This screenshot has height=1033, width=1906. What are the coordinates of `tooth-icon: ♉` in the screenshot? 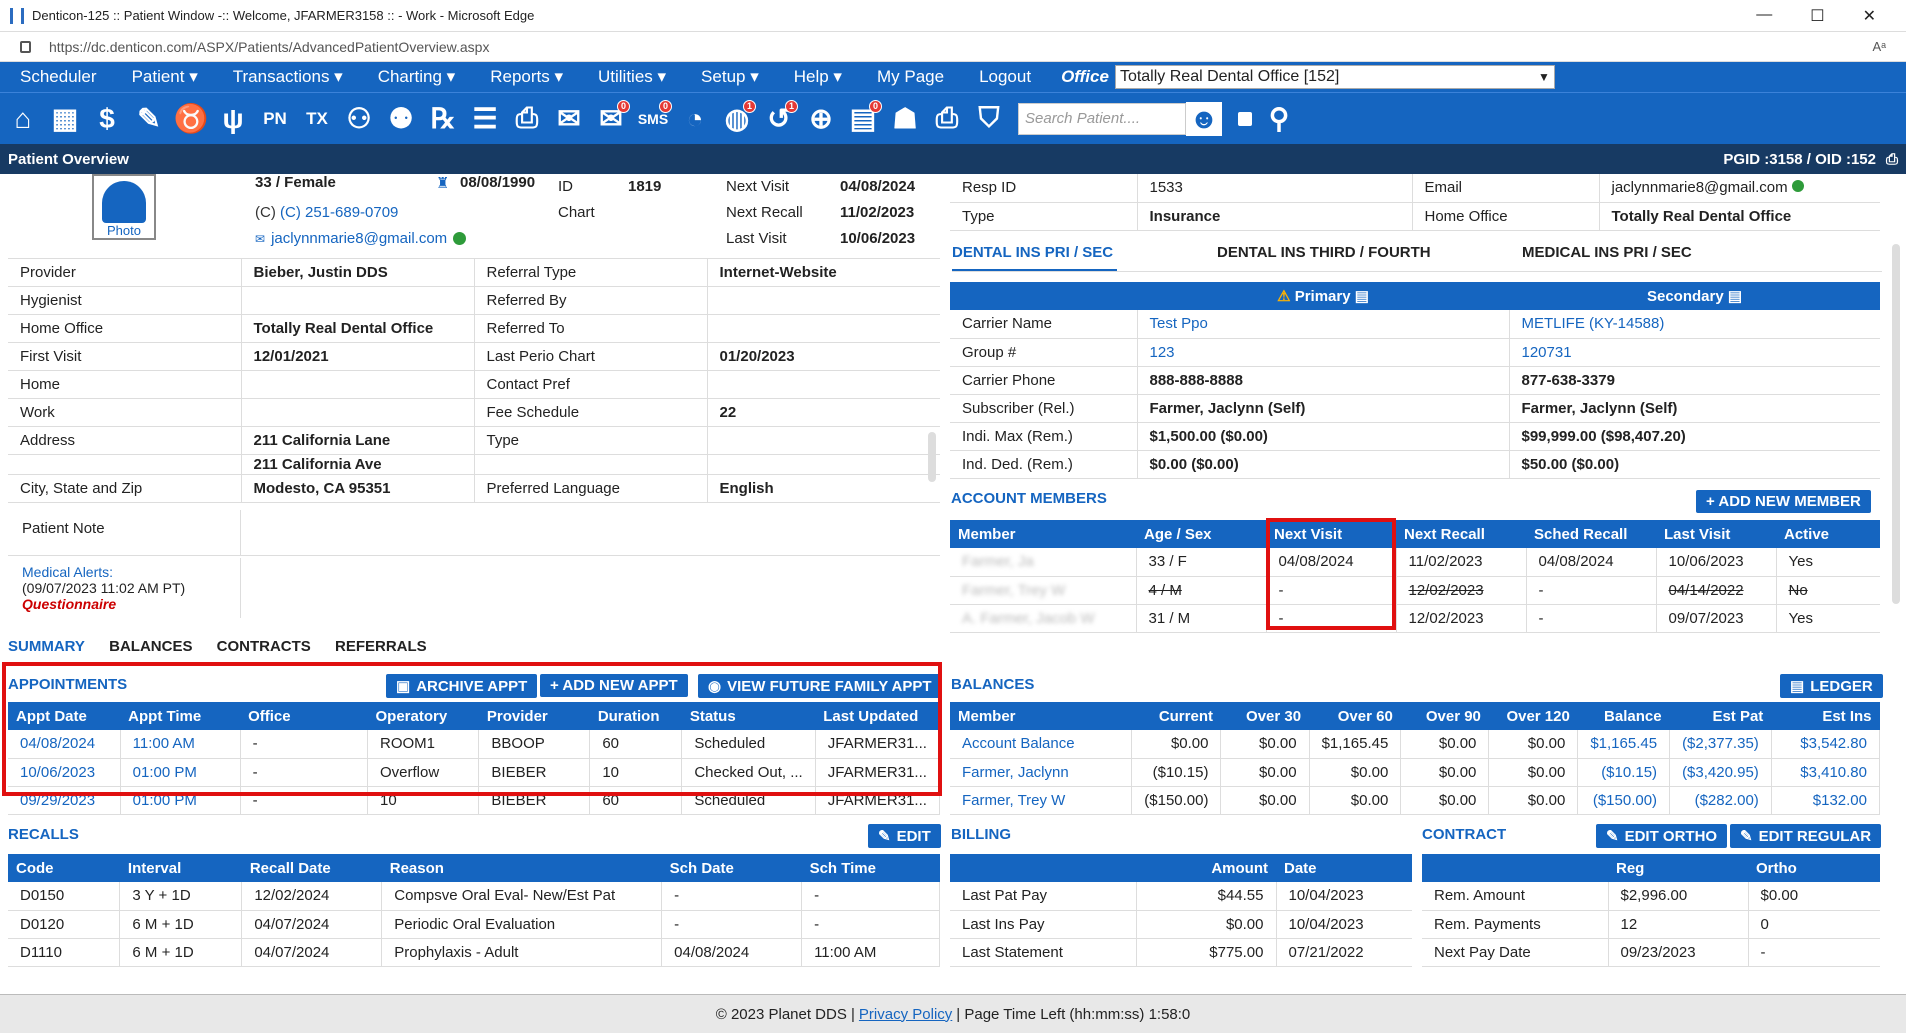 It's located at (191, 119).